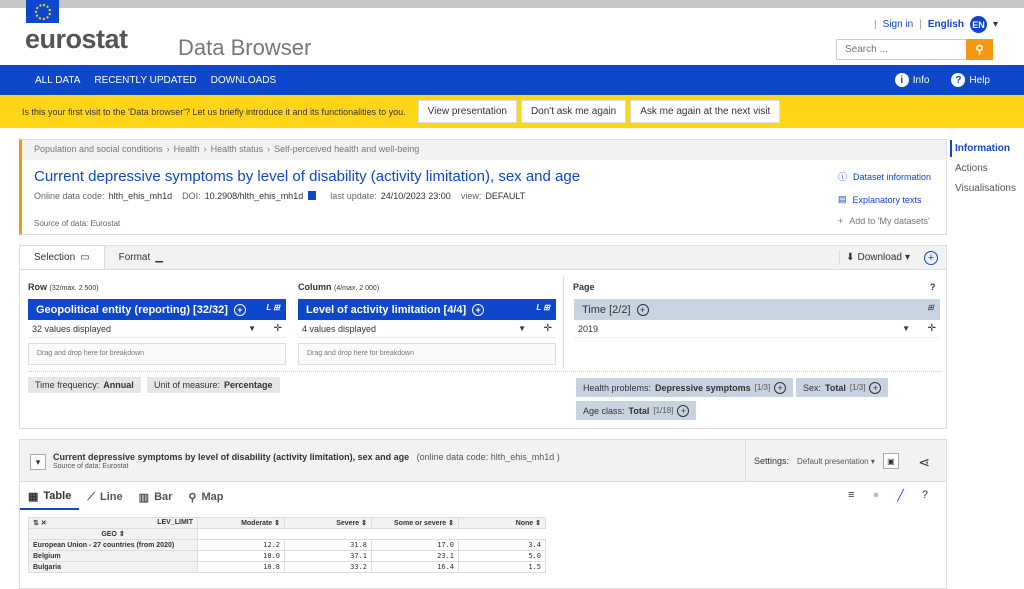 This screenshot has width=1024, height=589. I want to click on map-pin-icon: ⚲, so click(192, 497).